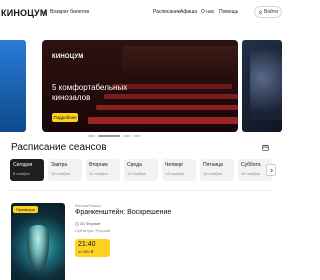 The width and height of the screenshot is (320, 280). I want to click on site-logo: КИНОЦУМ, so click(24, 13).